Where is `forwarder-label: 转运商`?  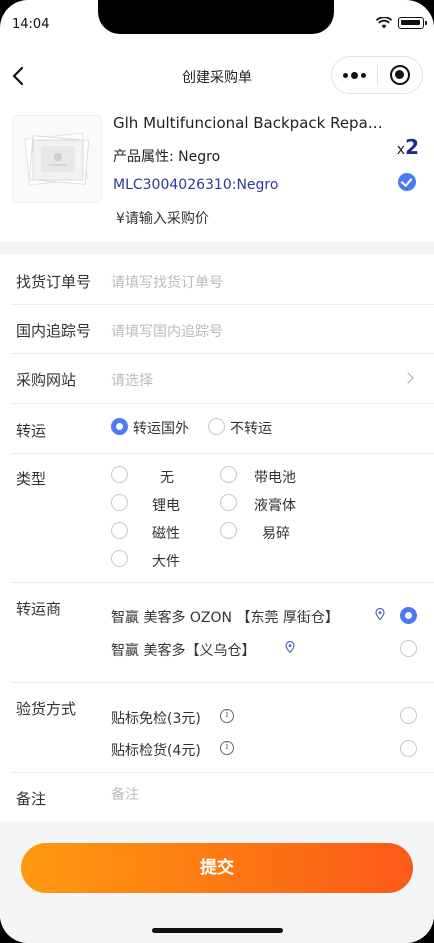 forwarder-label: 转运商 is located at coordinates (39, 609).